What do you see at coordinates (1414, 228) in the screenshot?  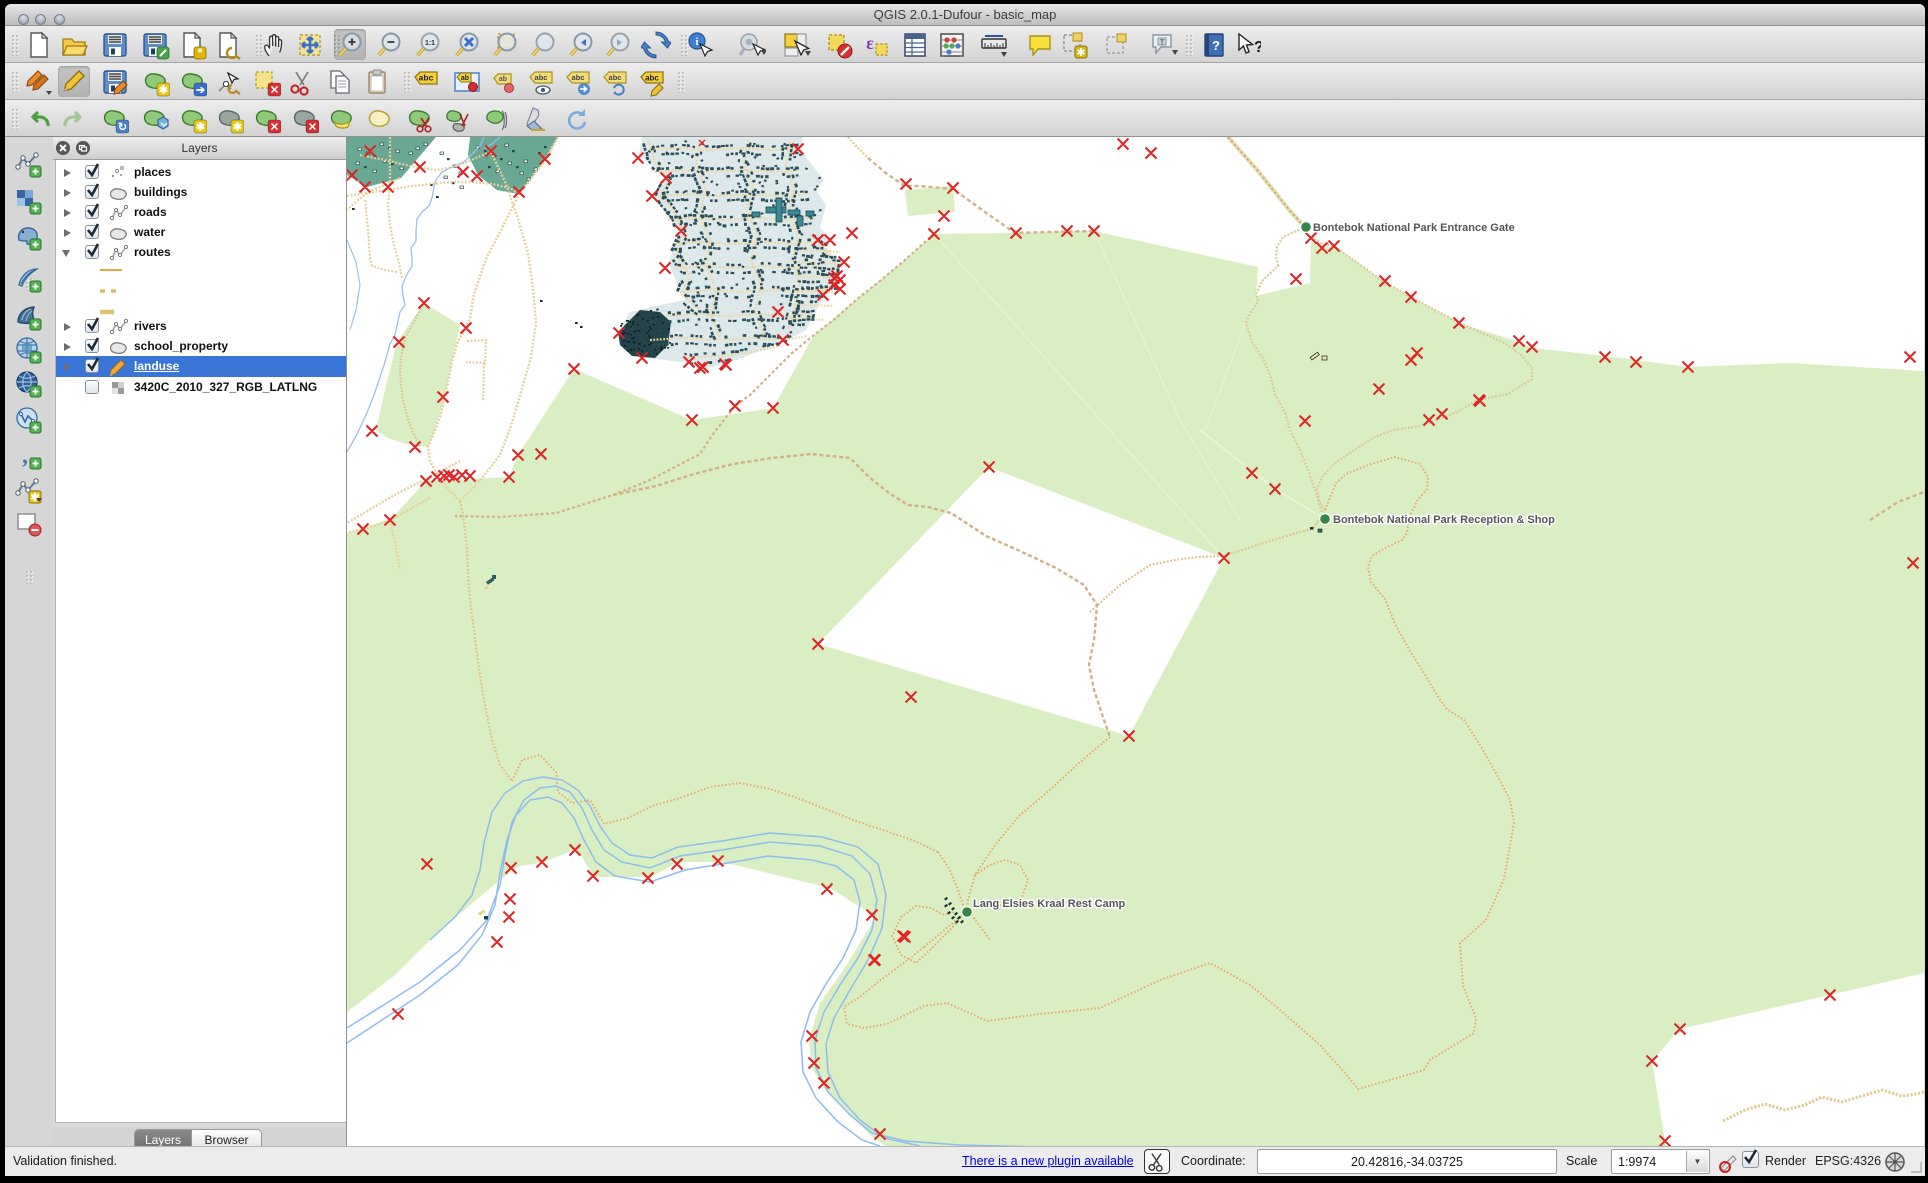 I see `svg-text:Bontebok National Park Entranc: Bontebok National Park Entrance Gate` at bounding box center [1414, 228].